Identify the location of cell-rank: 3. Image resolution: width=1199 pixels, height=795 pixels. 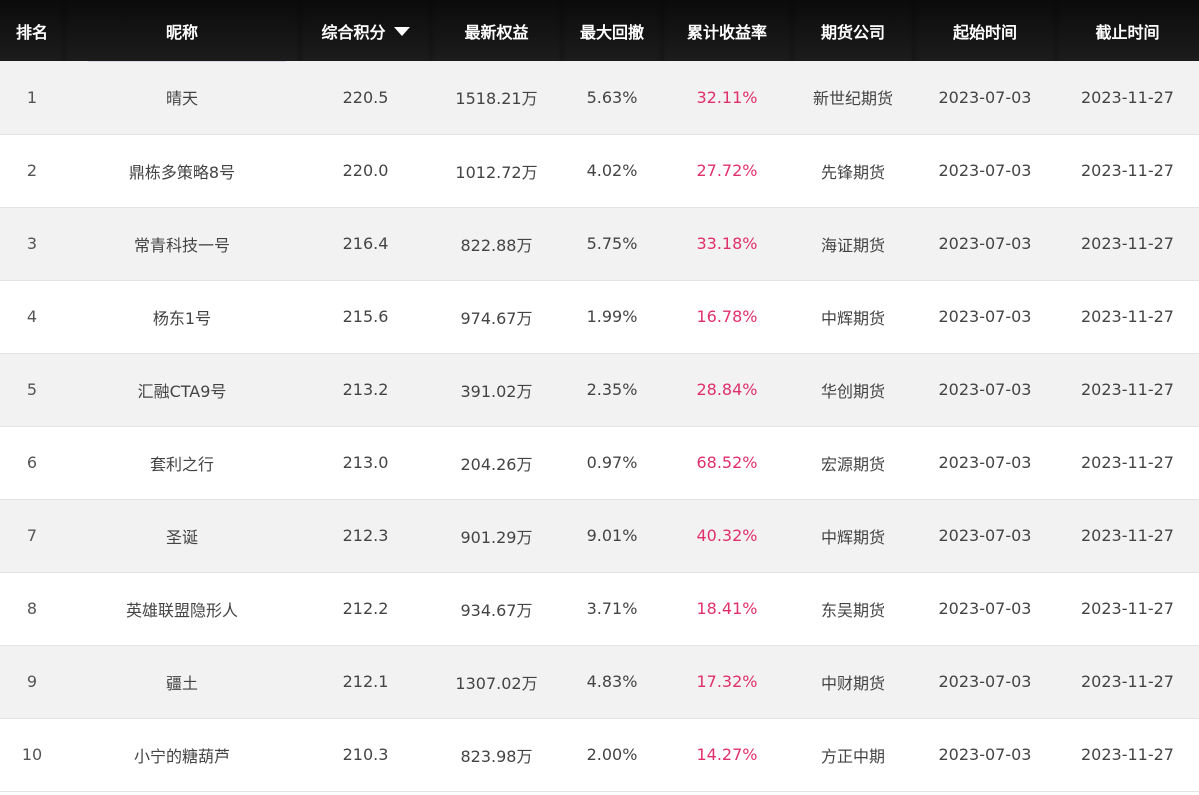
(32, 243).